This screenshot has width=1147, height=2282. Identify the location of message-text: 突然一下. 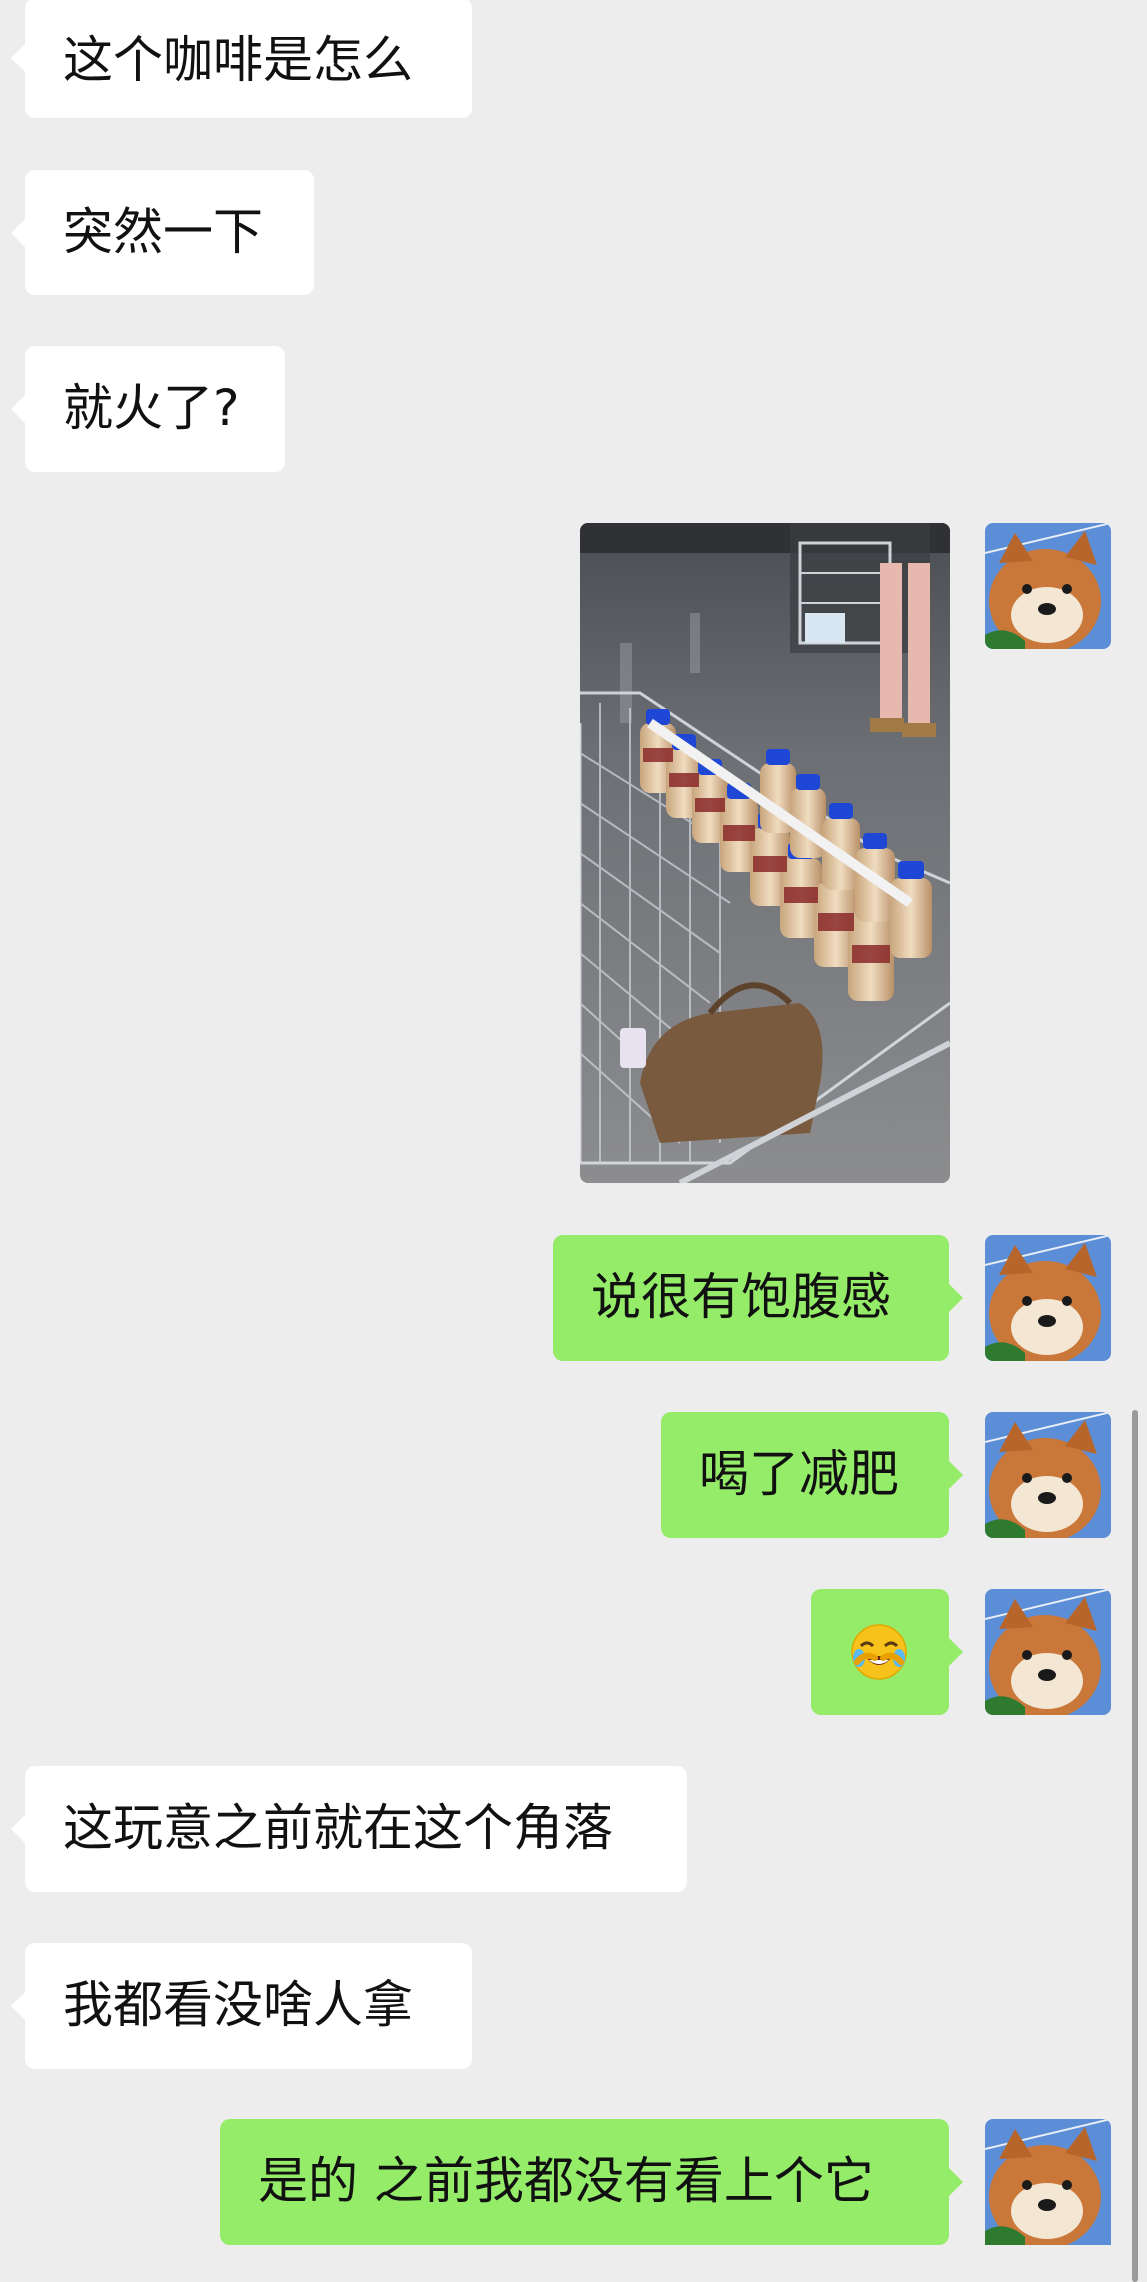
(163, 232).